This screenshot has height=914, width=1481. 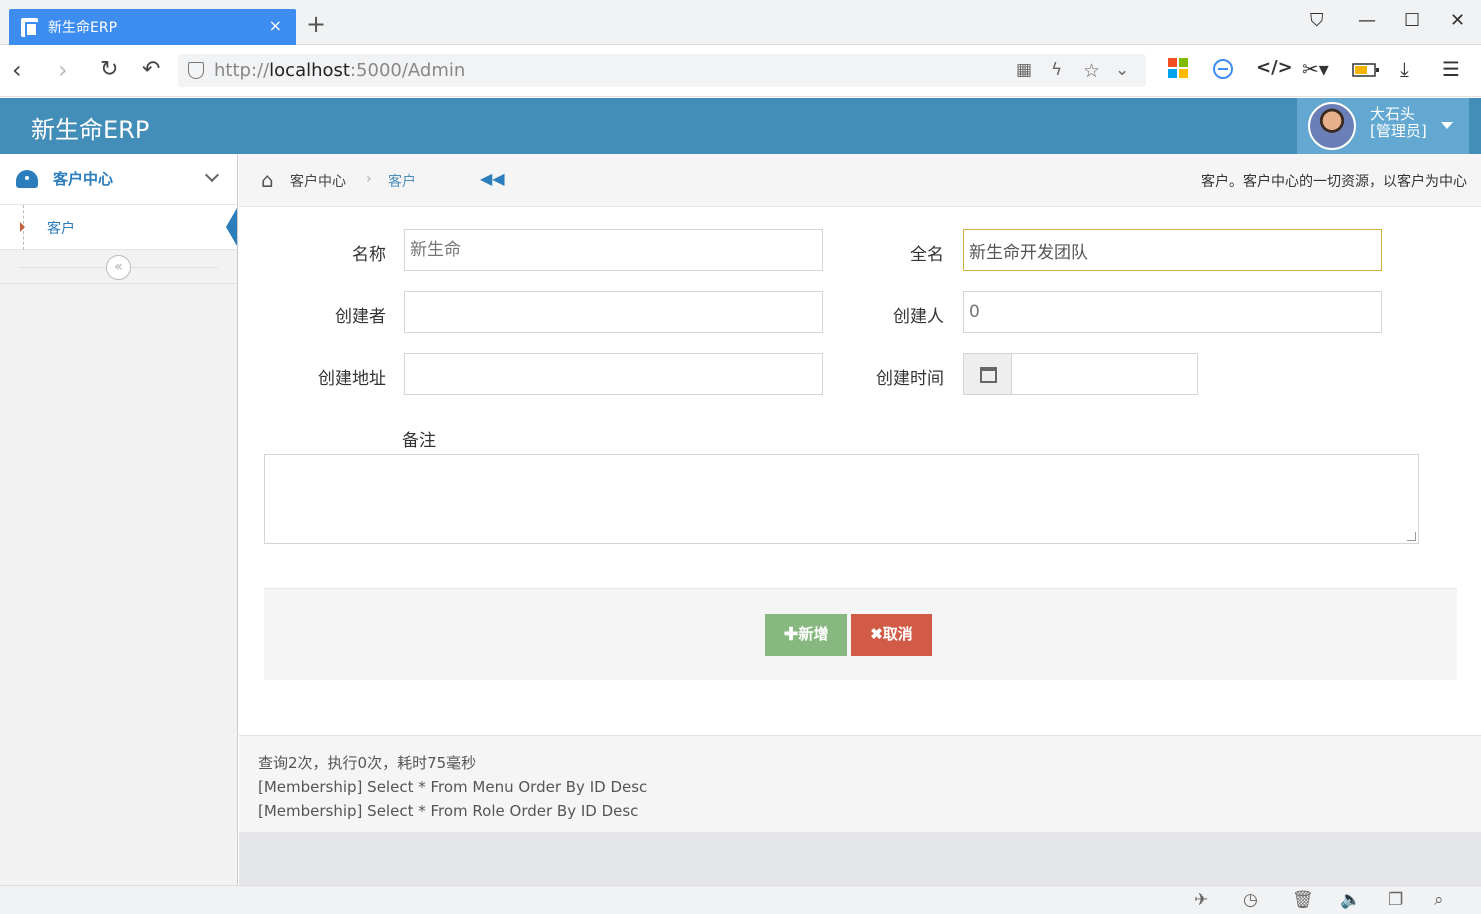 What do you see at coordinates (402, 181) in the screenshot?
I see `breadcrumb-customer: 客户` at bounding box center [402, 181].